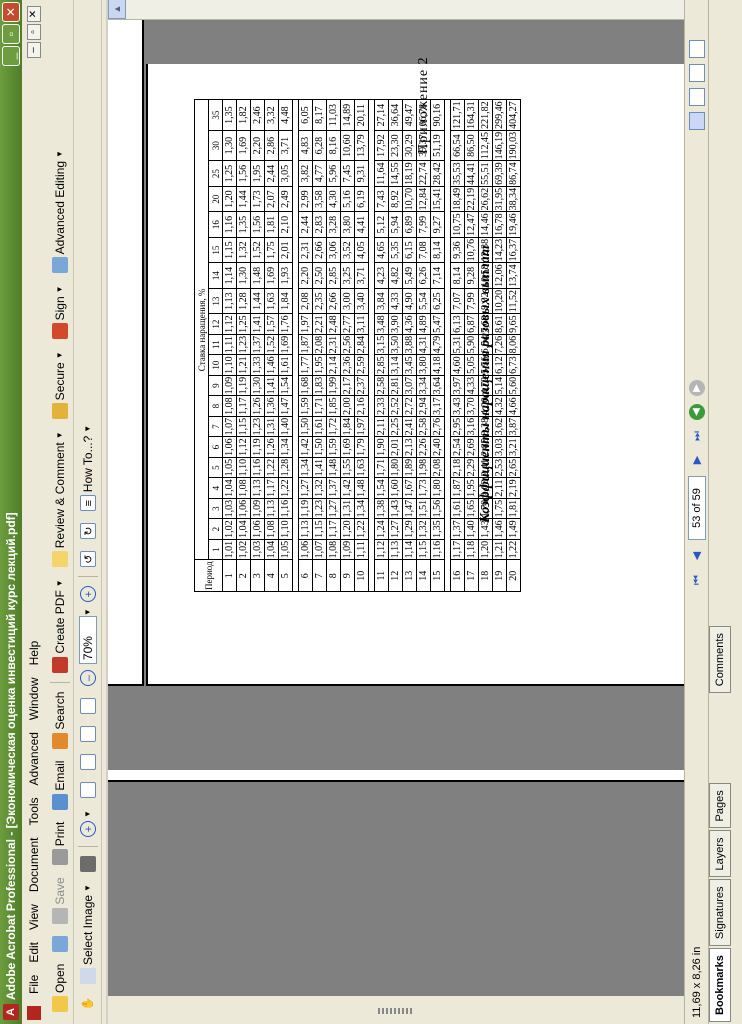 The height and width of the screenshot is (1024, 742). What do you see at coordinates (88, 678) in the screenshot?
I see `zoom-out-button: –` at bounding box center [88, 678].